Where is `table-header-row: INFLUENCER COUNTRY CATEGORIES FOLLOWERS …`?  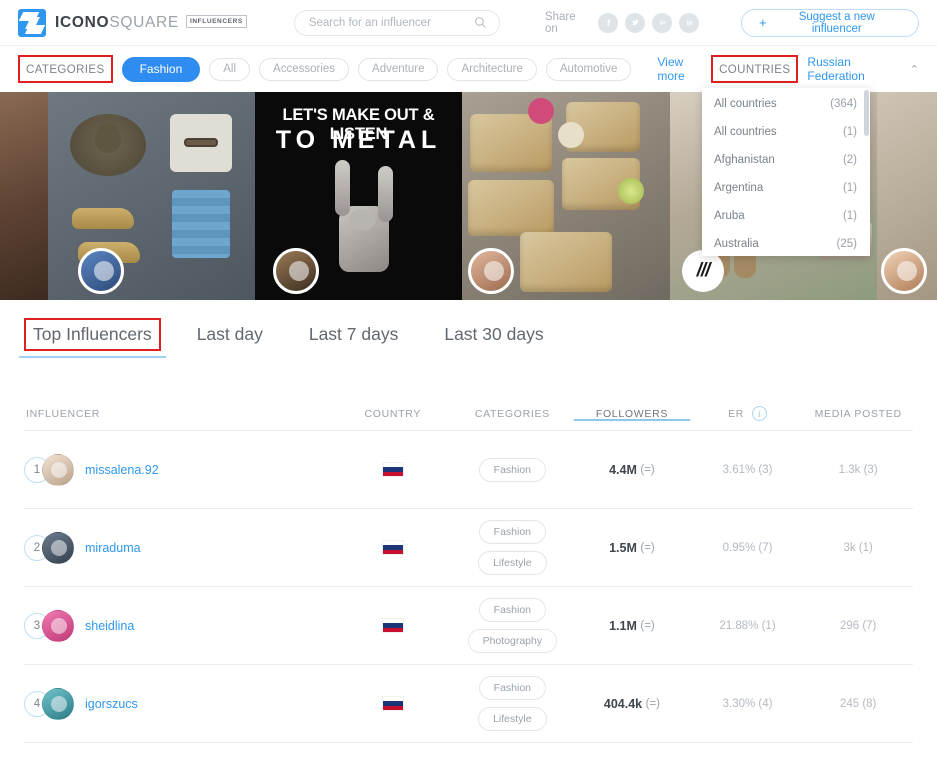 table-header-row: INFLUENCER COUNTRY CATEGORIES FOLLOWERS … is located at coordinates (468, 414).